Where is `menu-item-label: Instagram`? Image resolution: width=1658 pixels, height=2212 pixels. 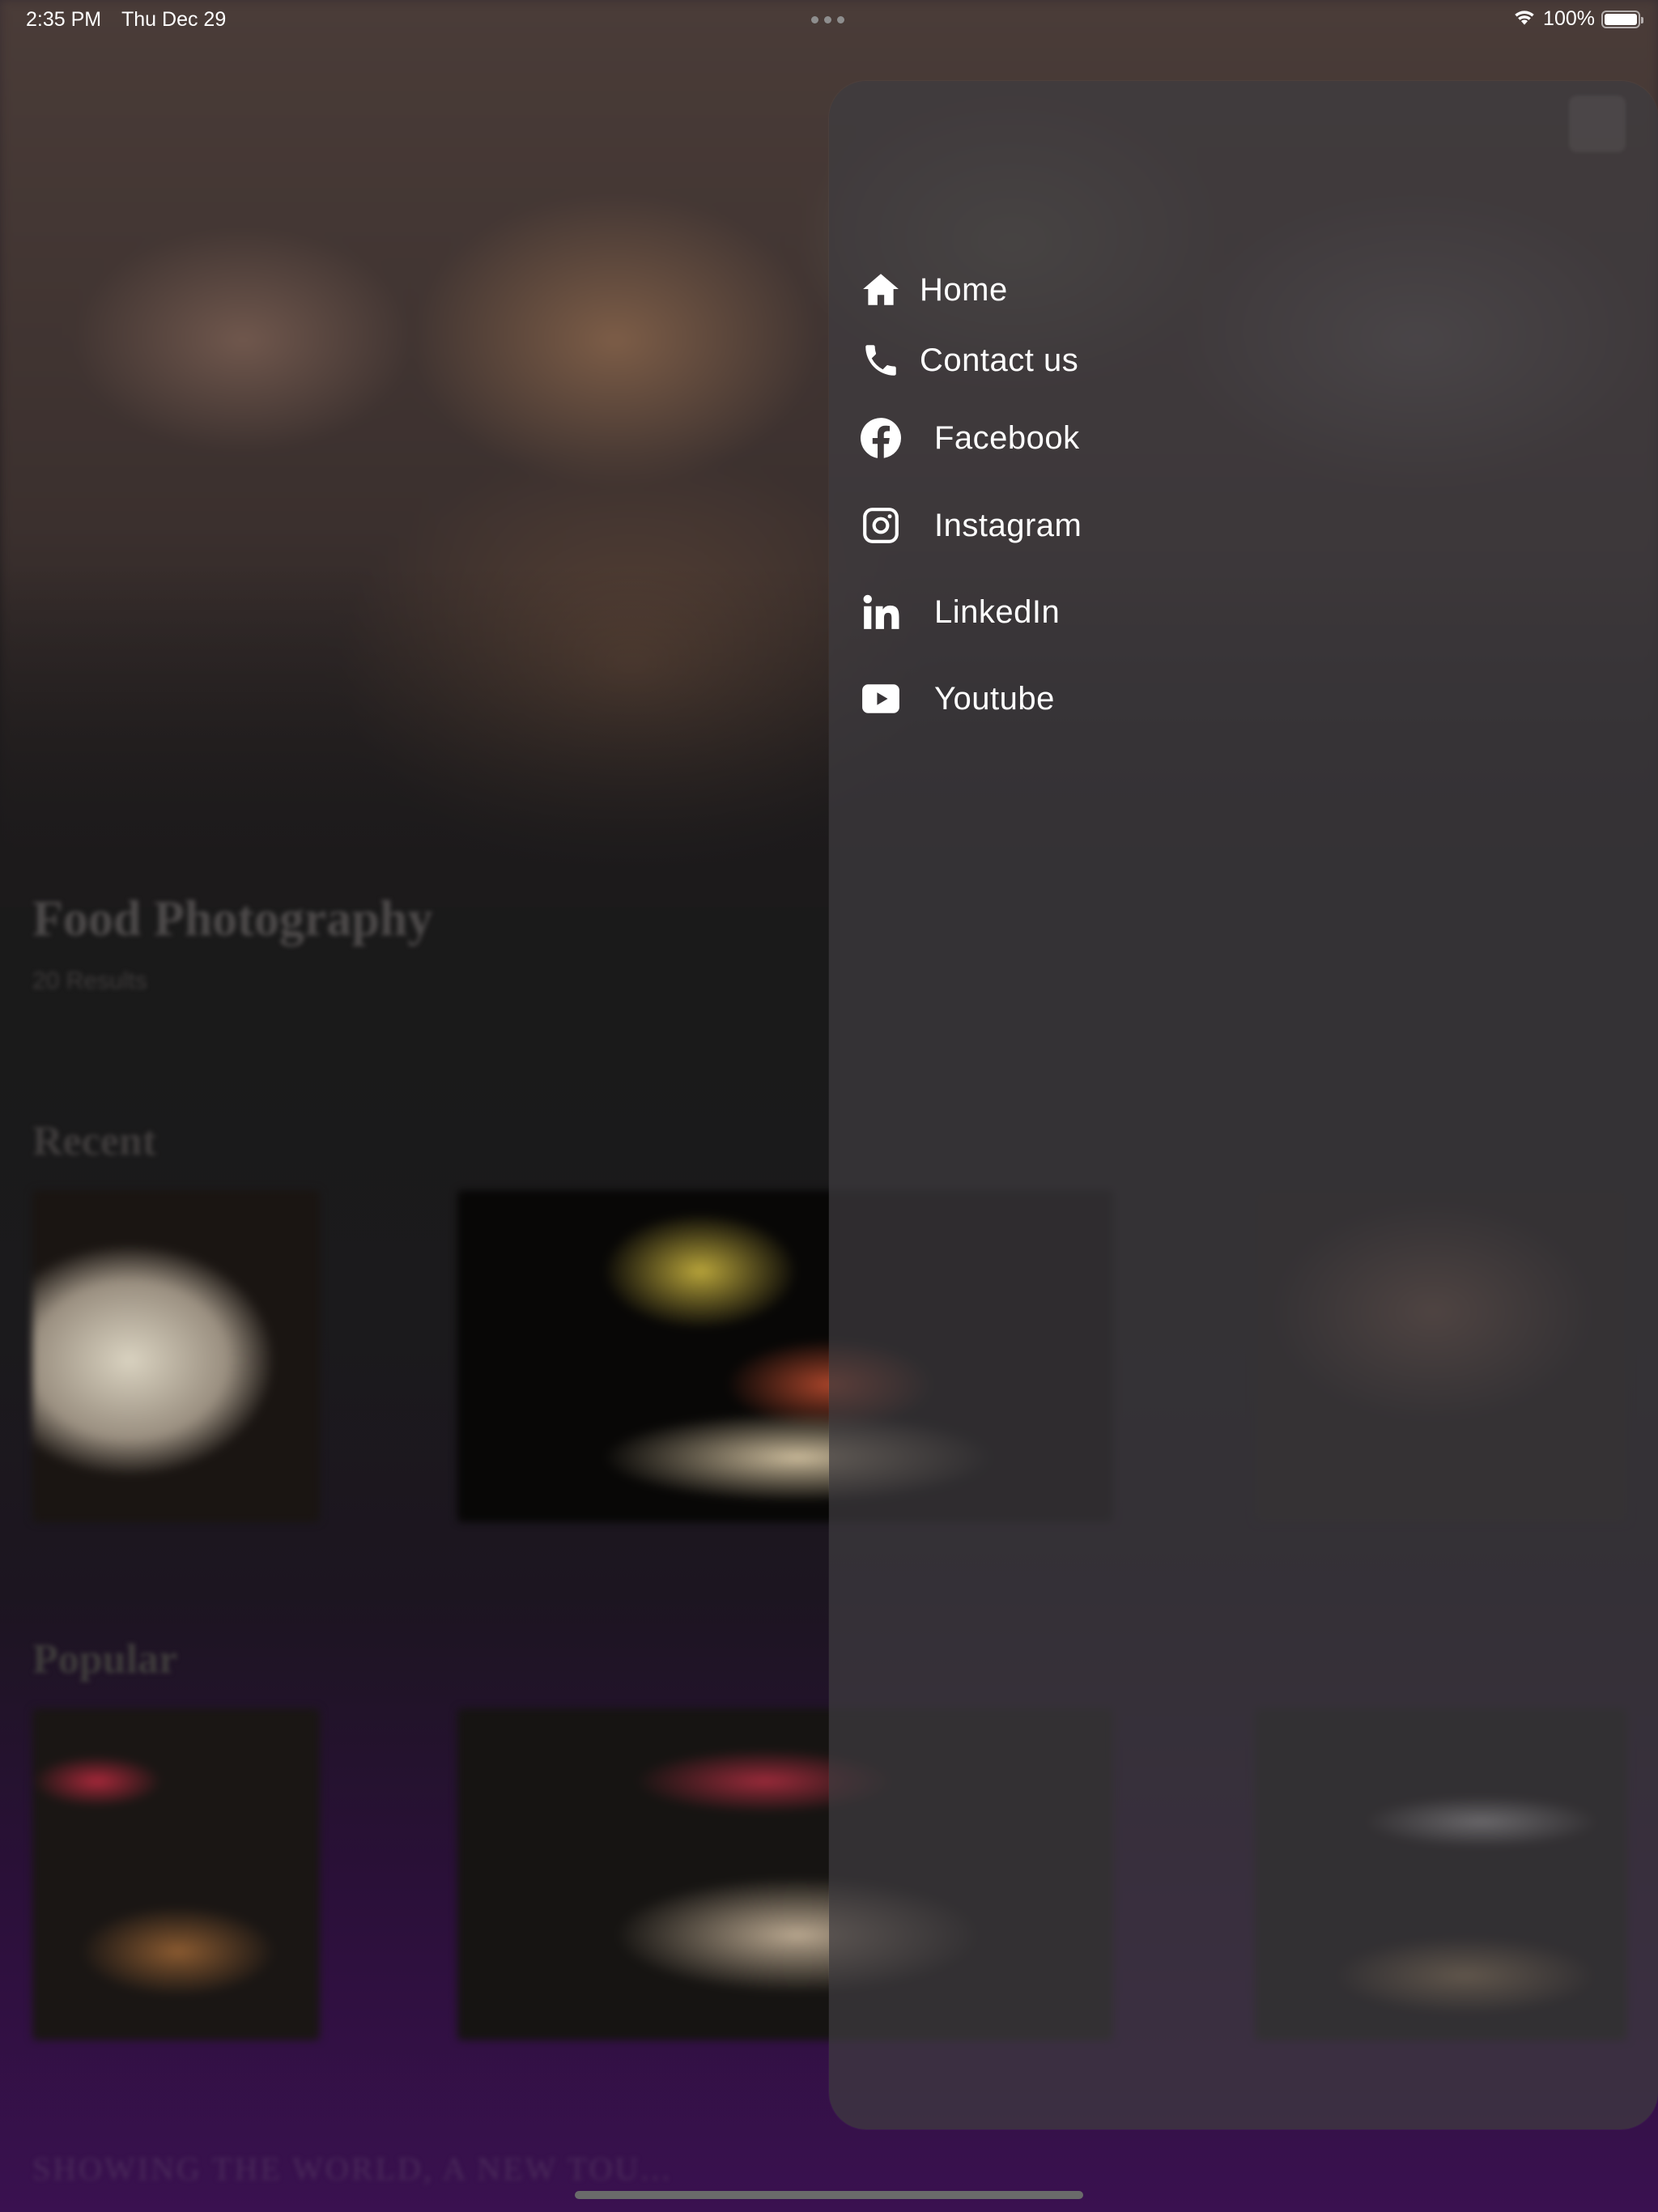
menu-item-label: Instagram is located at coordinates (1008, 525).